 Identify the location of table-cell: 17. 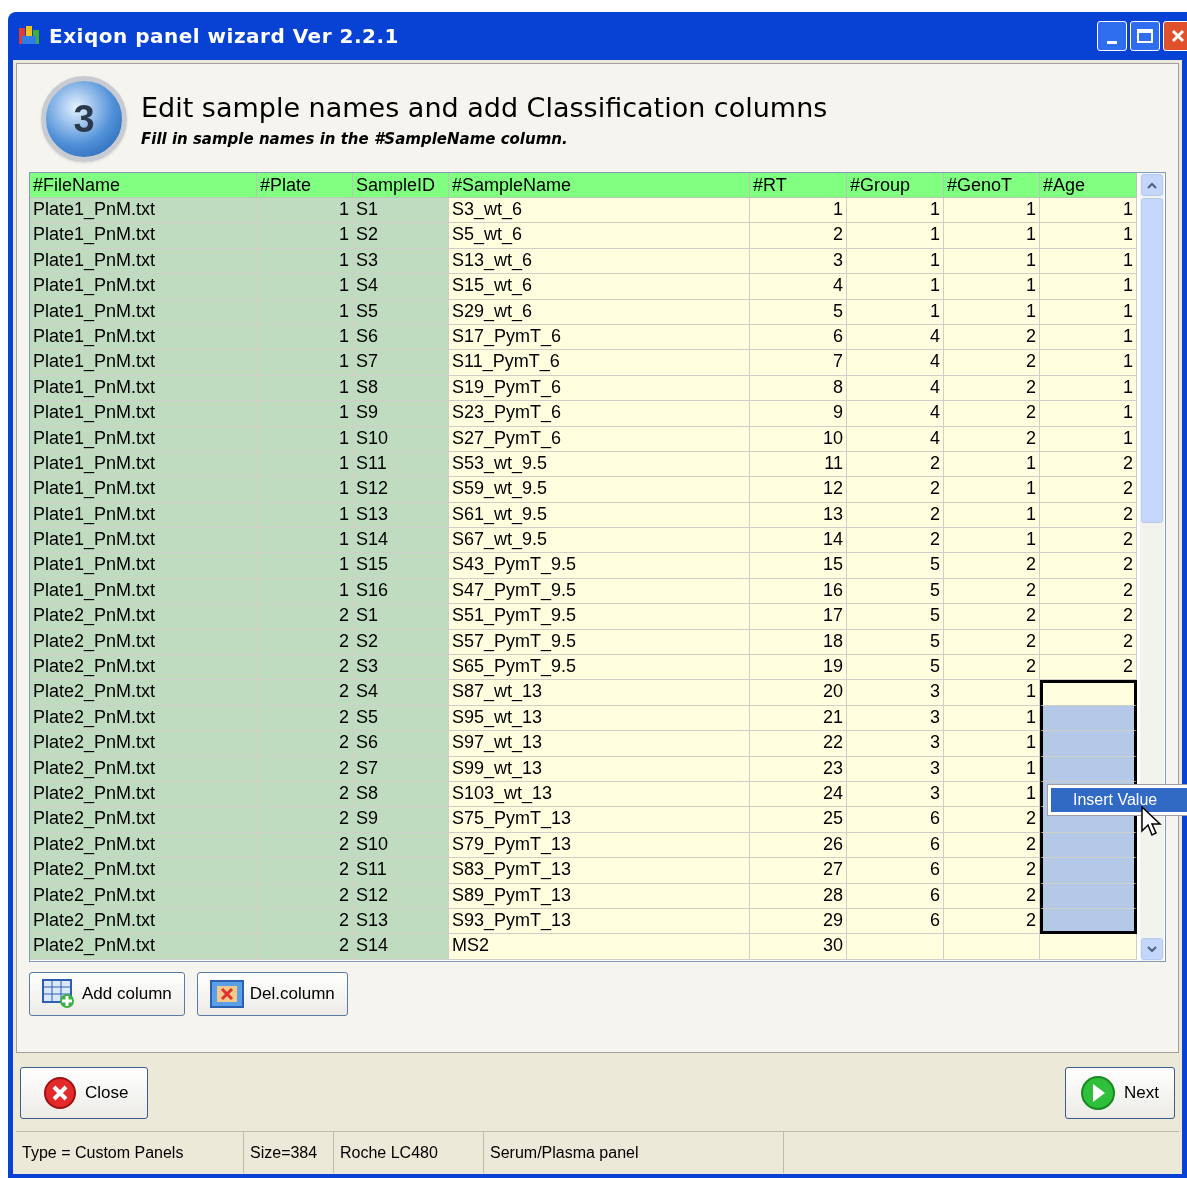
(798, 617).